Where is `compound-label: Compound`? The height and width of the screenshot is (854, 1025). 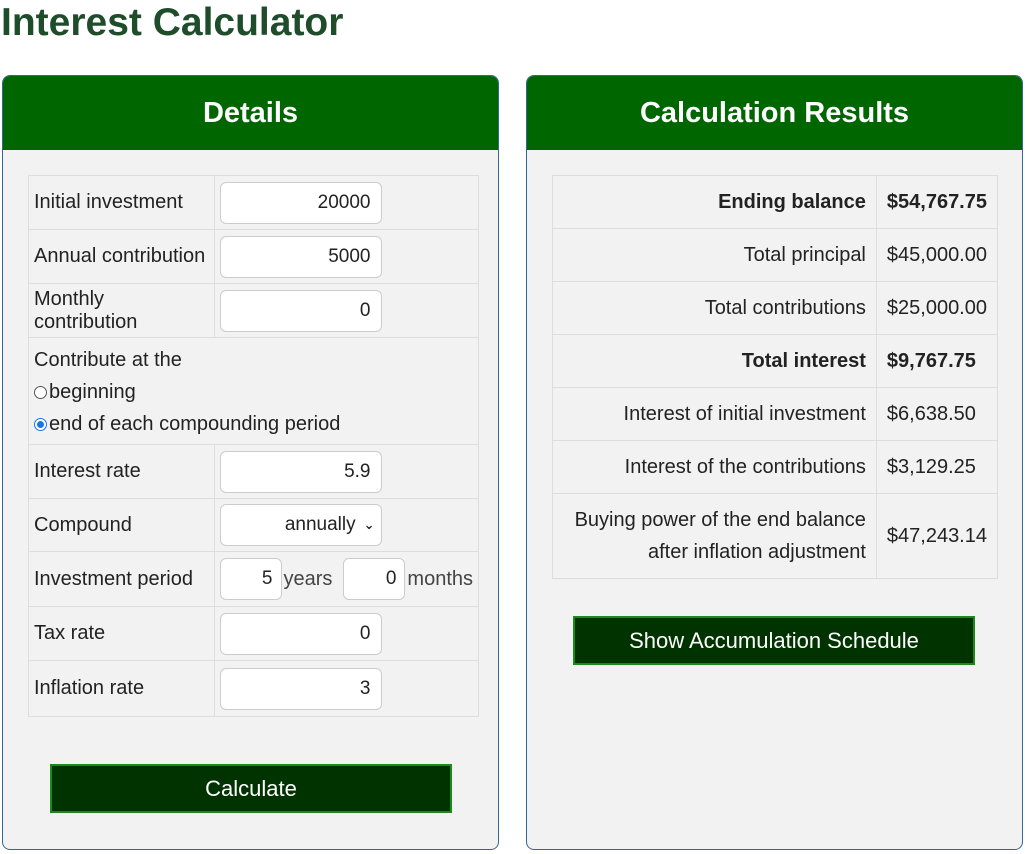 compound-label: Compound is located at coordinates (121, 525).